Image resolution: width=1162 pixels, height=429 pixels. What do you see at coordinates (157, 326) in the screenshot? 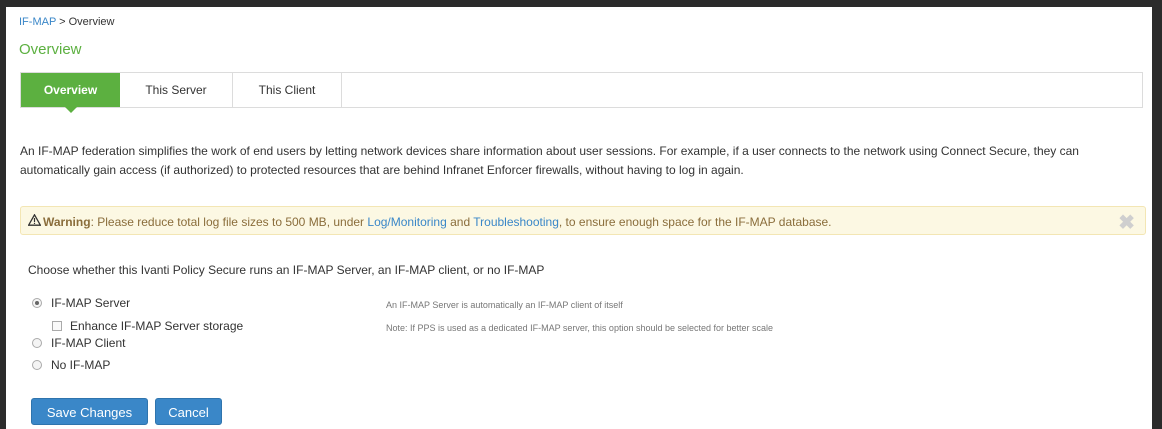
I see `enhance-storage-label: Enhance IF-MAP Server storage` at bounding box center [157, 326].